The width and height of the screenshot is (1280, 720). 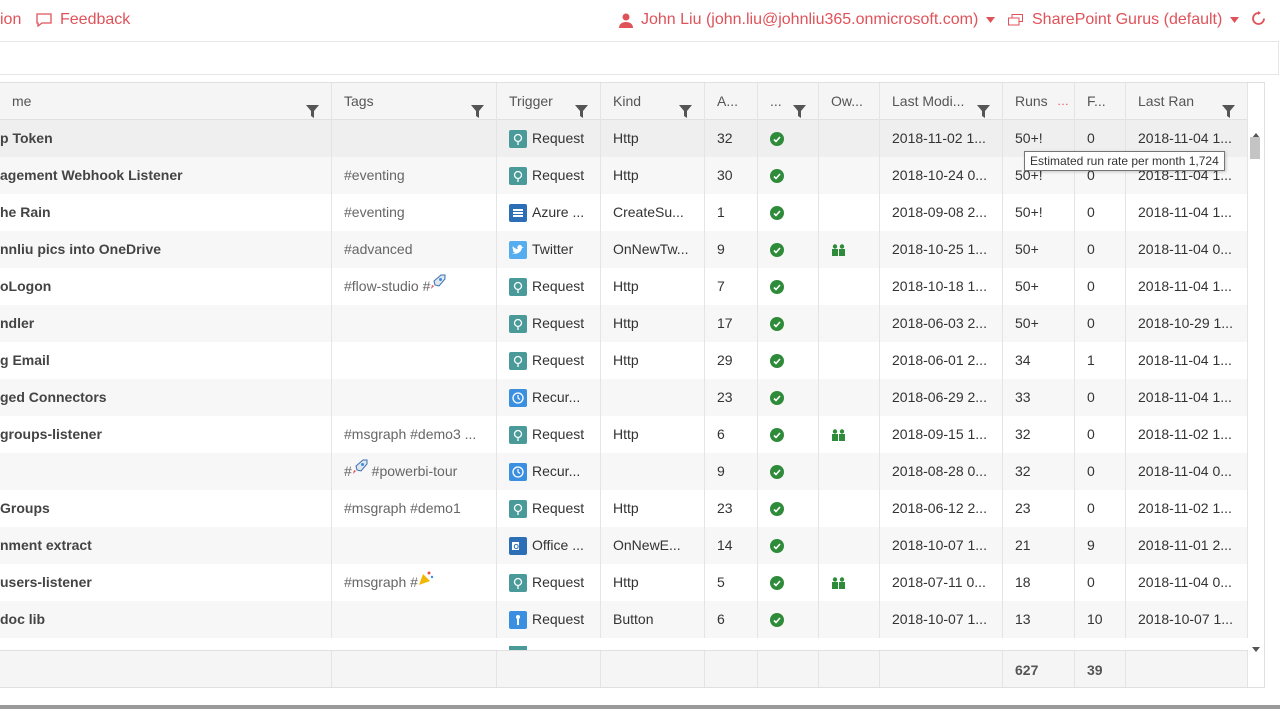 What do you see at coordinates (414, 101) in the screenshot?
I see `column-header-tags: Tags` at bounding box center [414, 101].